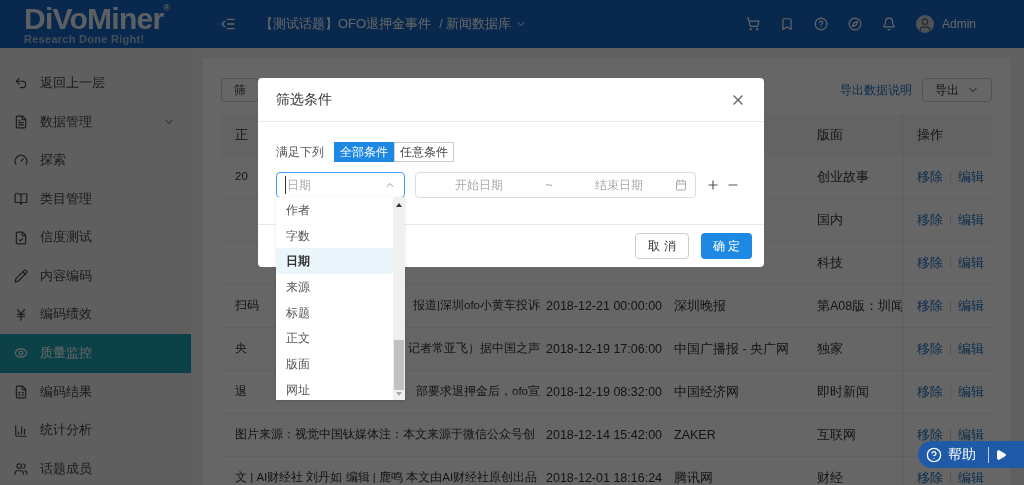 The width and height of the screenshot is (1024, 485). Describe the element at coordinates (424, 152) in the screenshot. I see `match-option: 任意条件` at that location.